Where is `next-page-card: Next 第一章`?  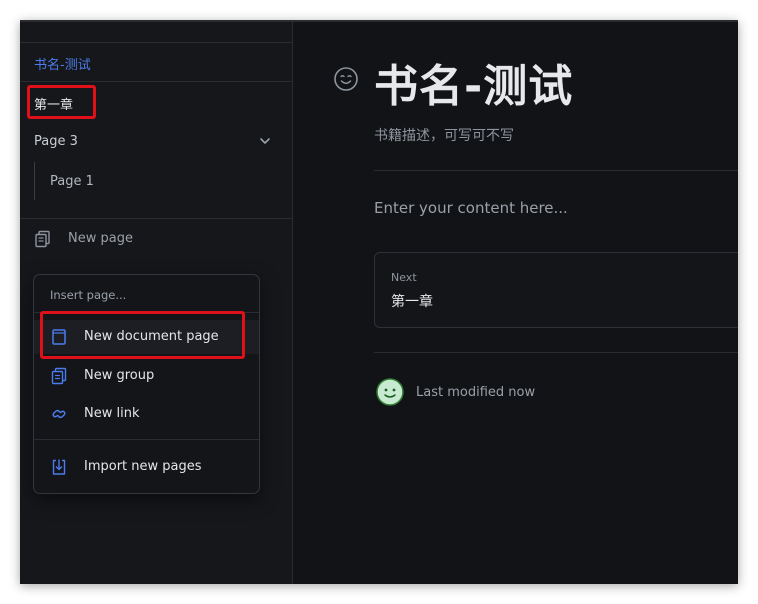 next-page-card: Next 第一章 is located at coordinates (556, 290).